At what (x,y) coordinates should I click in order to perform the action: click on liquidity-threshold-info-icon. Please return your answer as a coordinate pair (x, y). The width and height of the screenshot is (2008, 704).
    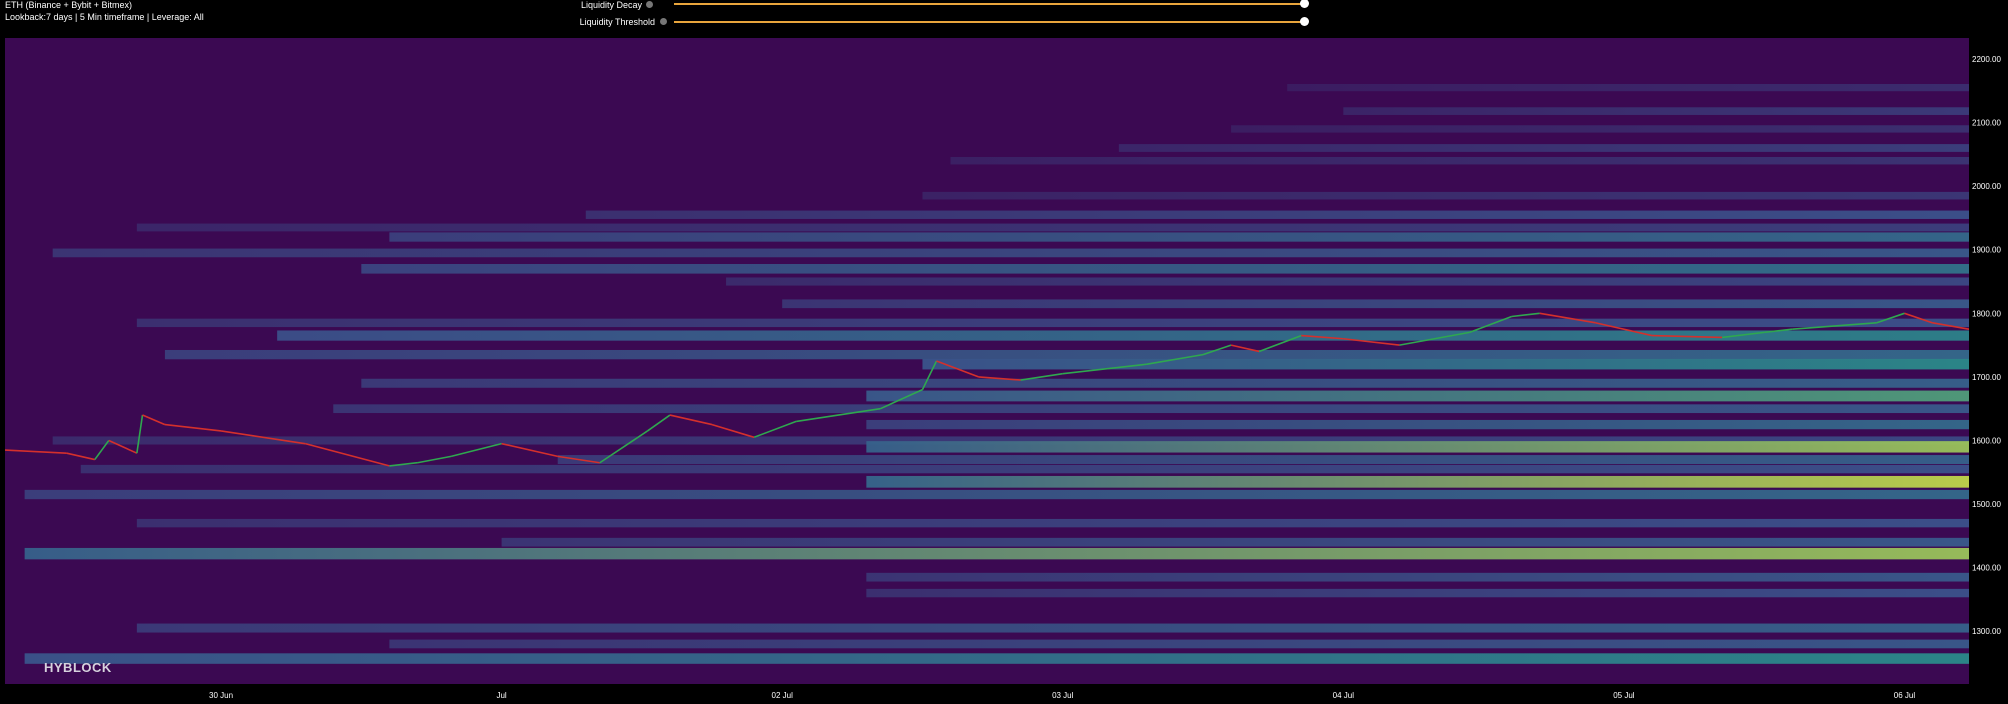
    Looking at the image, I should click on (663, 21).